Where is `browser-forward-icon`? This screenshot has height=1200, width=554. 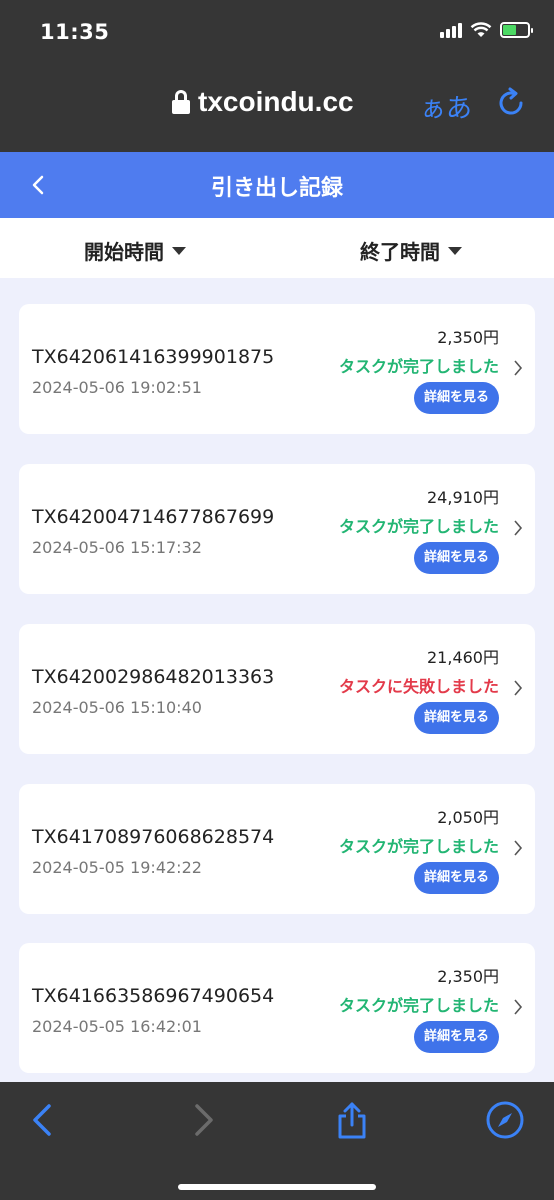
browser-forward-icon is located at coordinates (202, 1120).